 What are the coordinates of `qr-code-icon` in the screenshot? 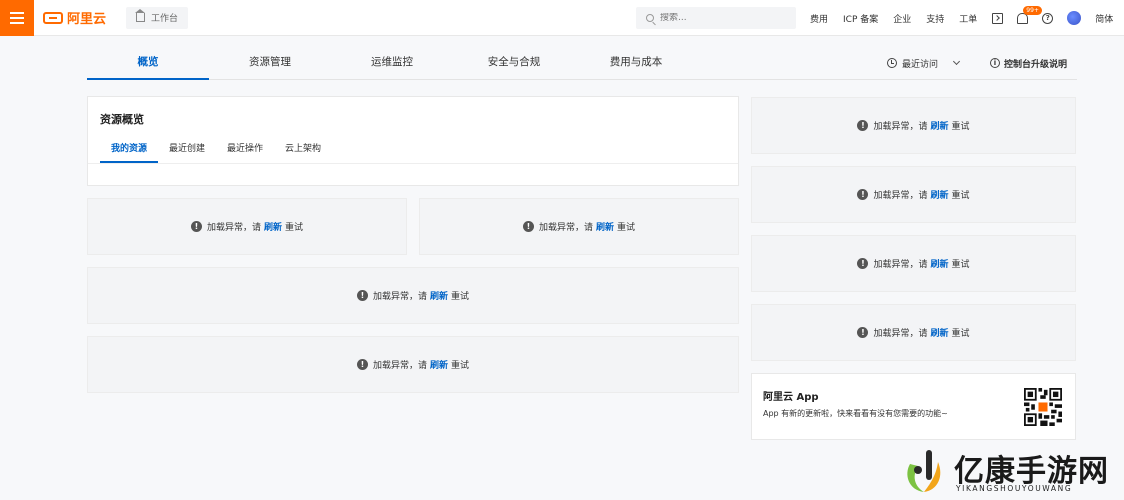 It's located at (1043, 407).